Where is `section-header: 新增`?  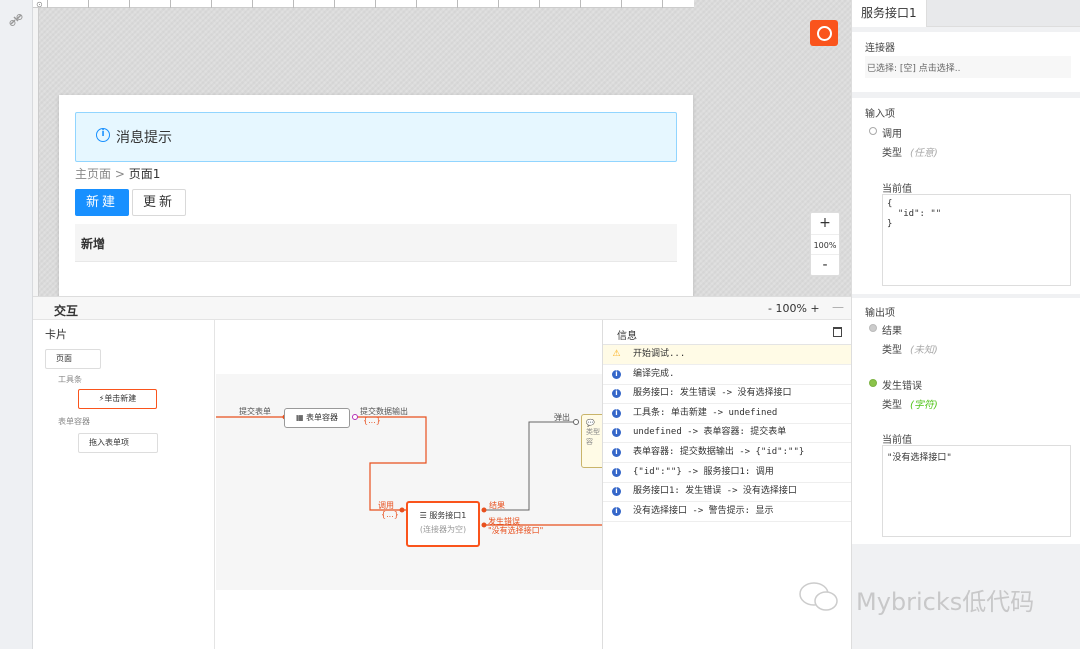 section-header: 新增 is located at coordinates (376, 243).